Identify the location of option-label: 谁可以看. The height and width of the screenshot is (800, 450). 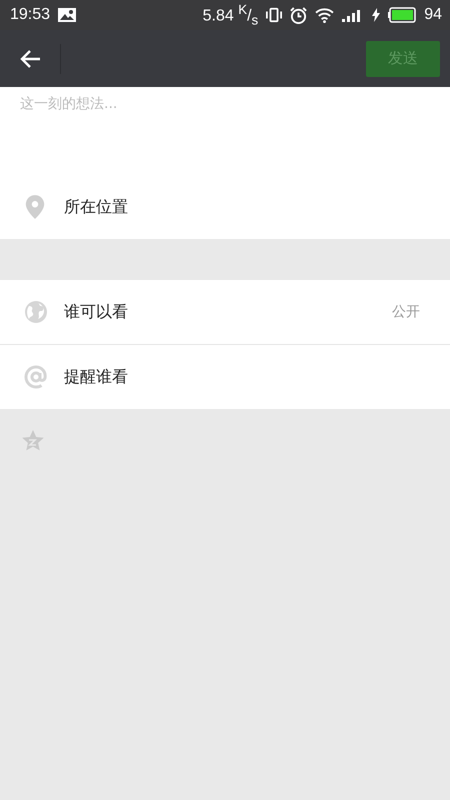
(96, 312).